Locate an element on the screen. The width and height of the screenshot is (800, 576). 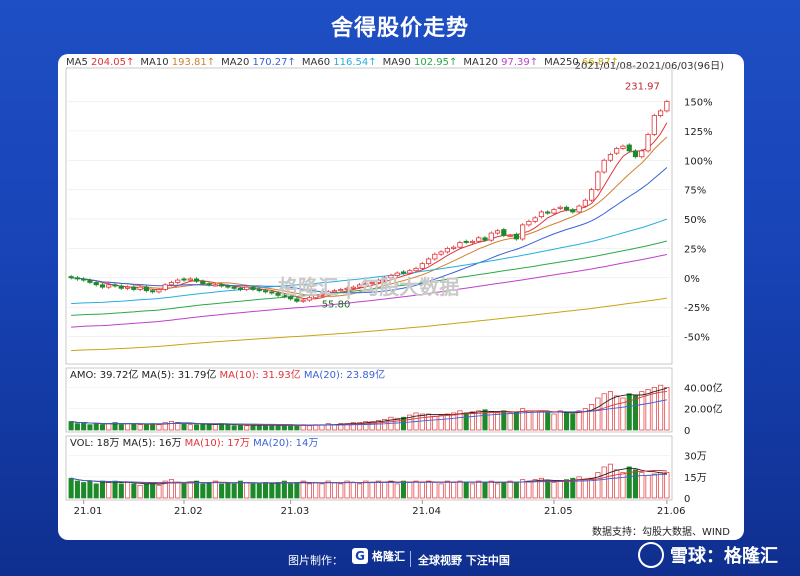
watermark: 格隆汇 | 勾股大数据 is located at coordinates (368, 287).